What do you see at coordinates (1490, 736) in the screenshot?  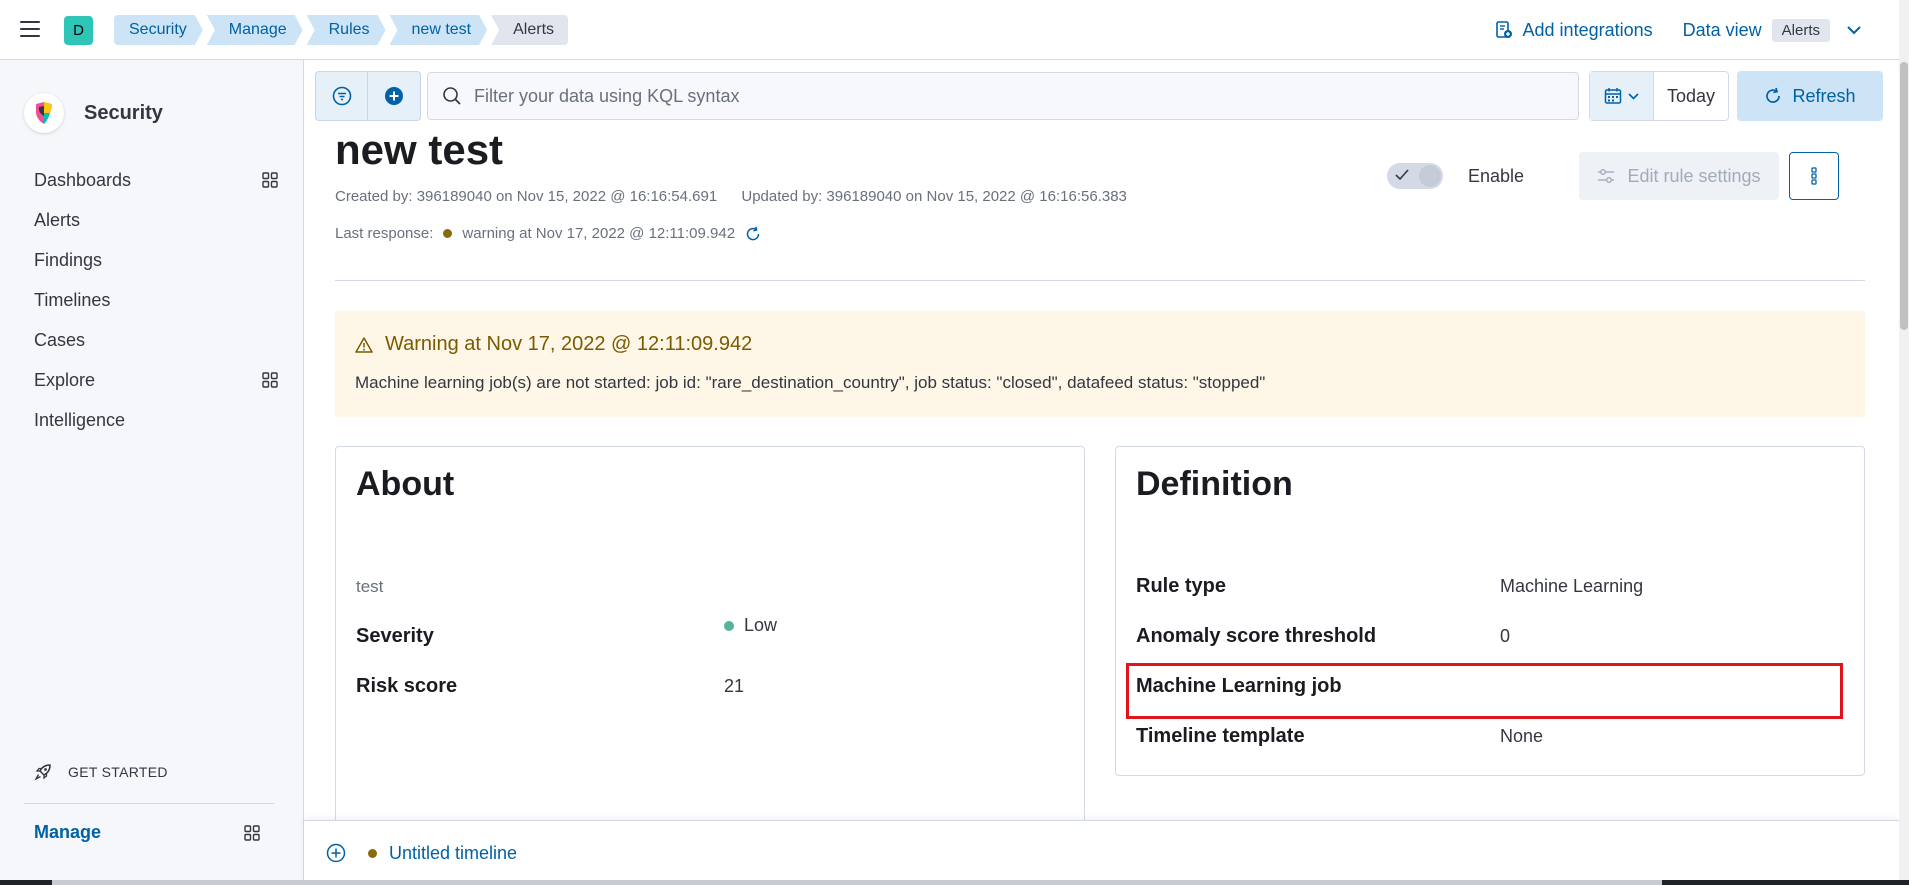 I see `timeline-template-row: Timeline template None` at bounding box center [1490, 736].